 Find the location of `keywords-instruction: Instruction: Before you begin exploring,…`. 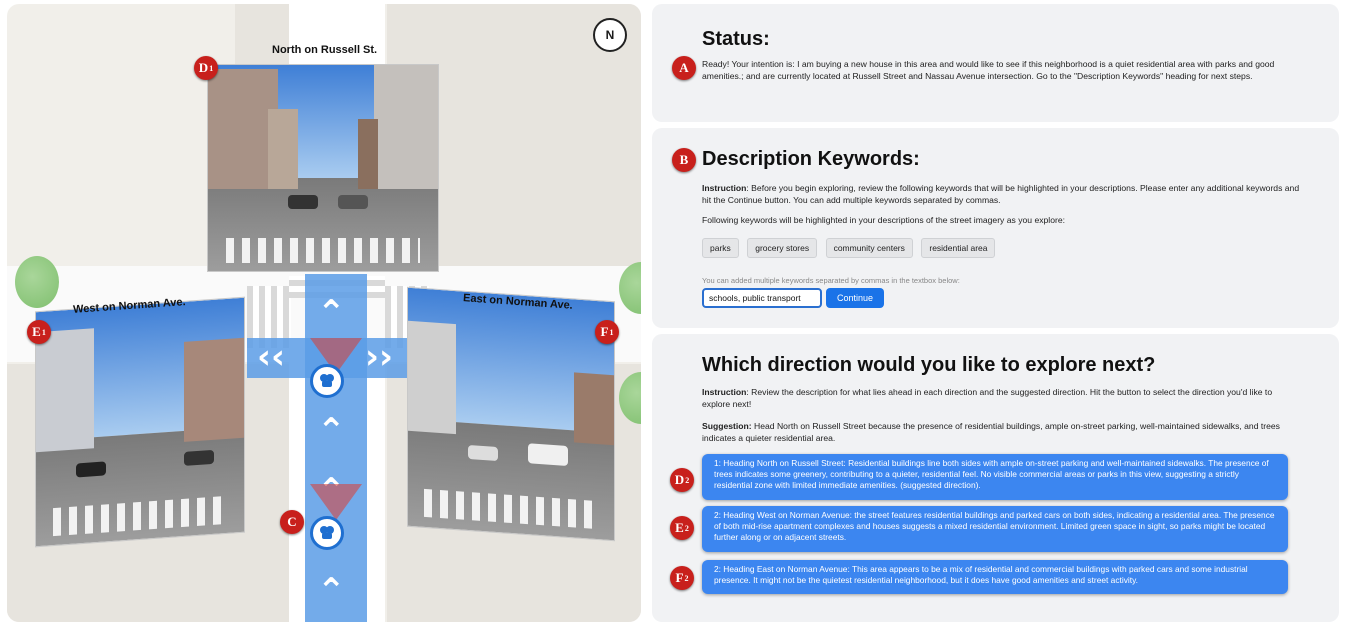

keywords-instruction: Instruction: Before you begin exploring,… is located at coordinates (1001, 194).